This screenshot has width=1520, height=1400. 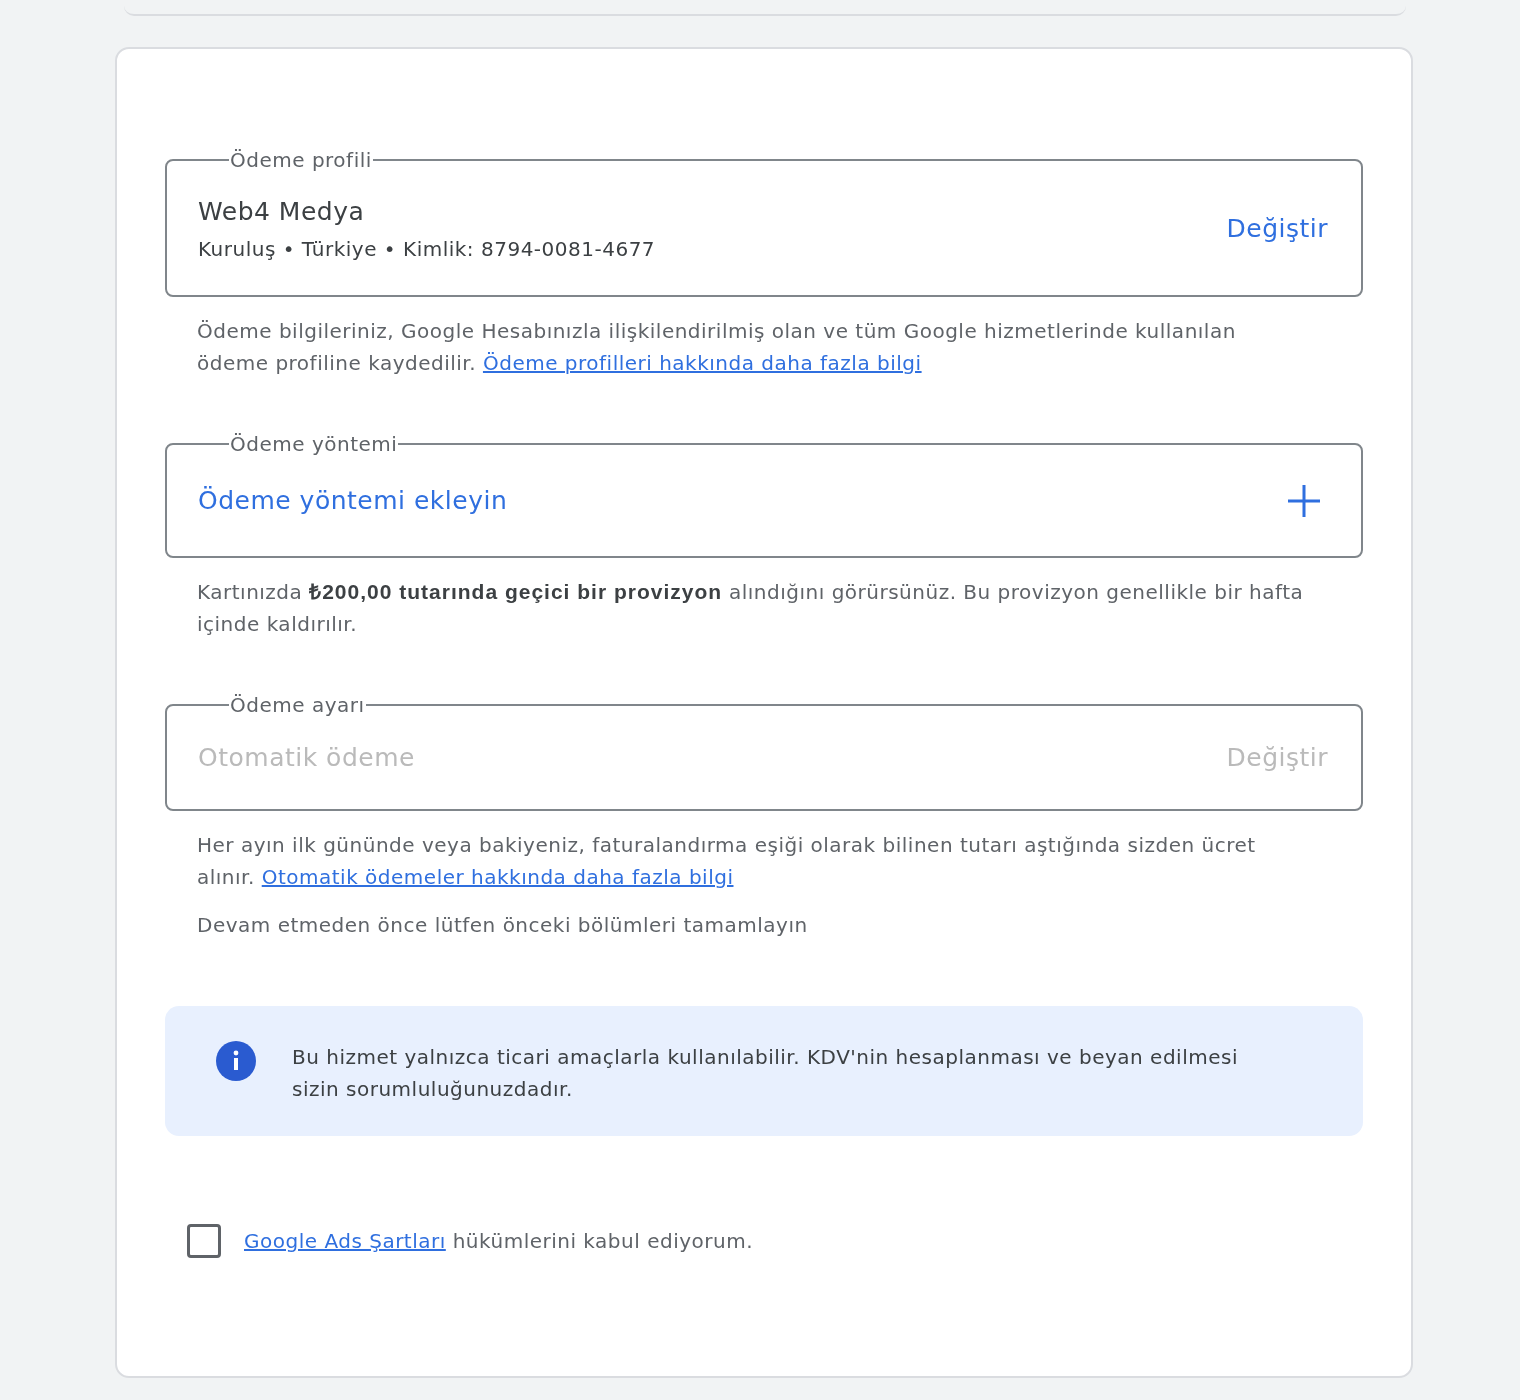 I want to click on info-icon, so click(x=236, y=1061).